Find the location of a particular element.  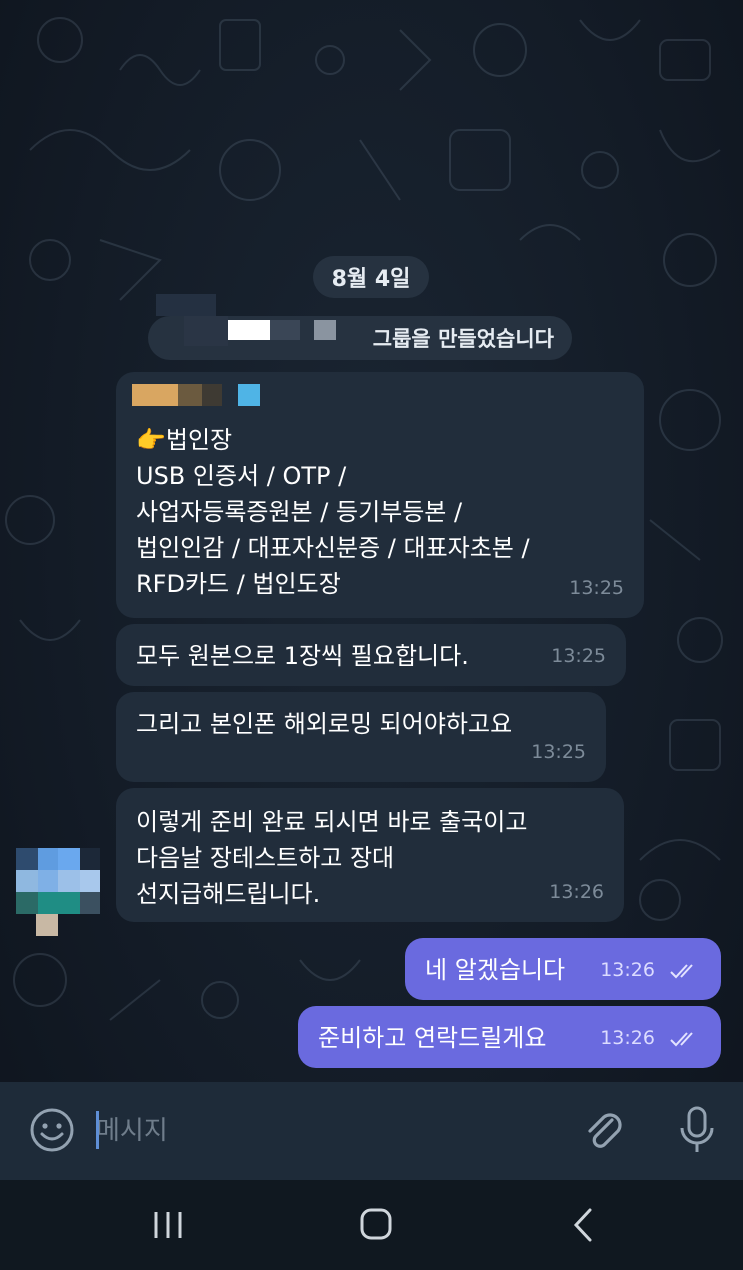

smile-icon is located at coordinates (52, 1130).